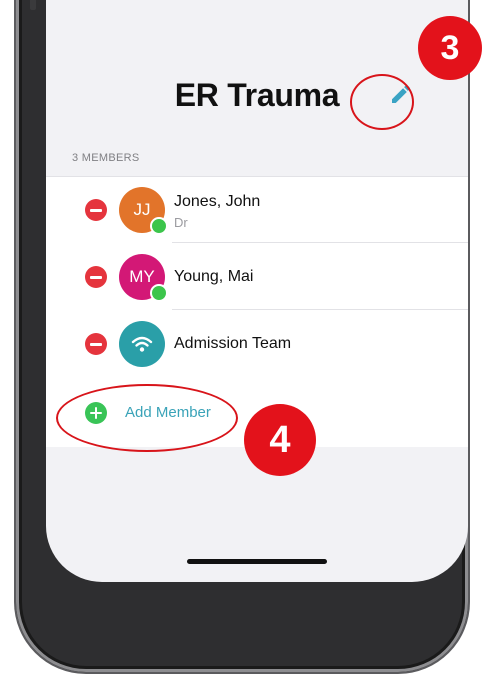 The image size is (482, 677). I want to click on member-title: Dr, so click(181, 222).